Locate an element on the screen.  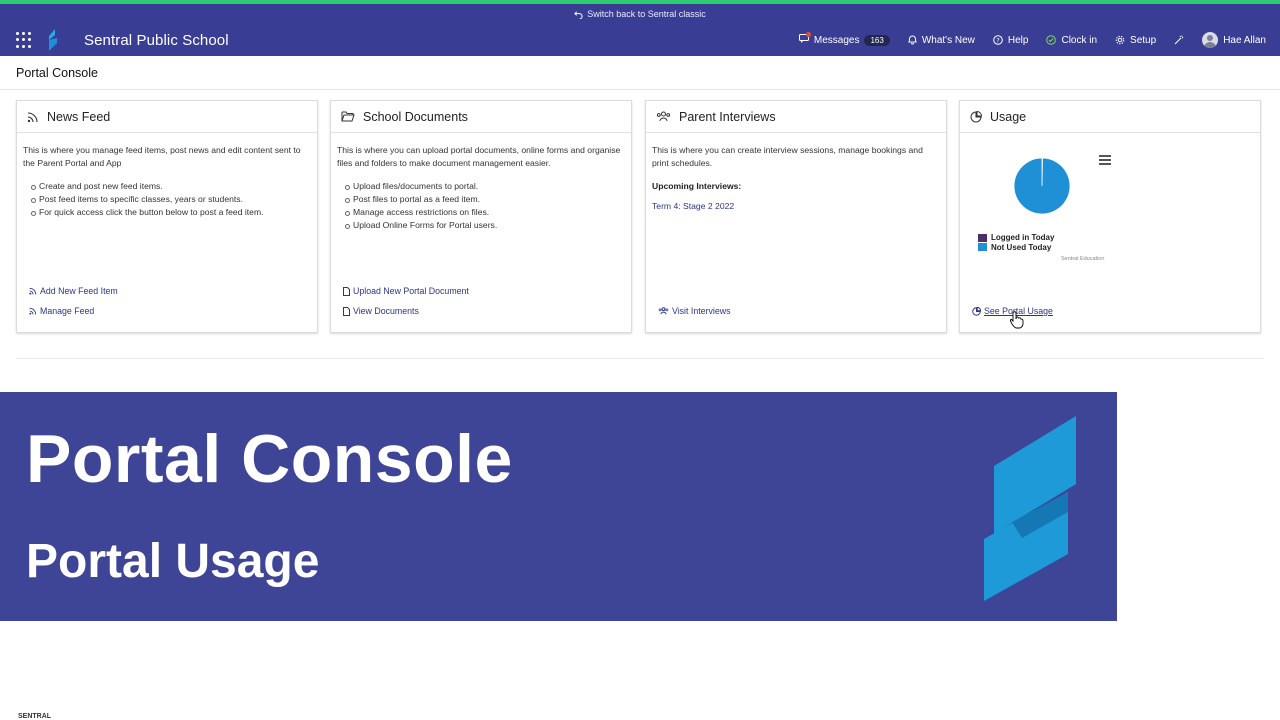
undo-icon is located at coordinates (578, 14).